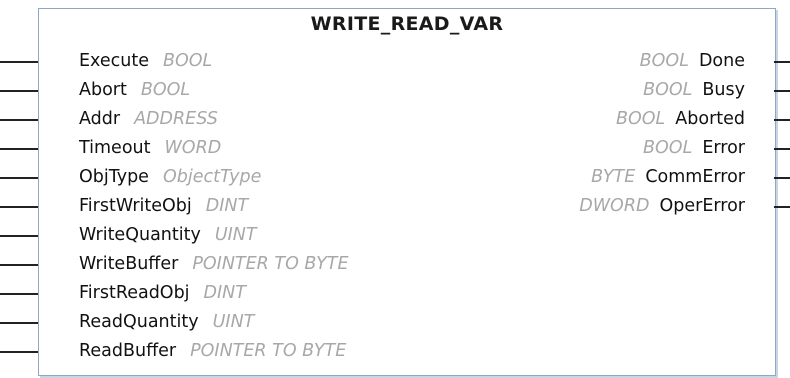  Describe the element at coordinates (782, 207) in the screenshot. I see `output-wire-opererror` at that location.